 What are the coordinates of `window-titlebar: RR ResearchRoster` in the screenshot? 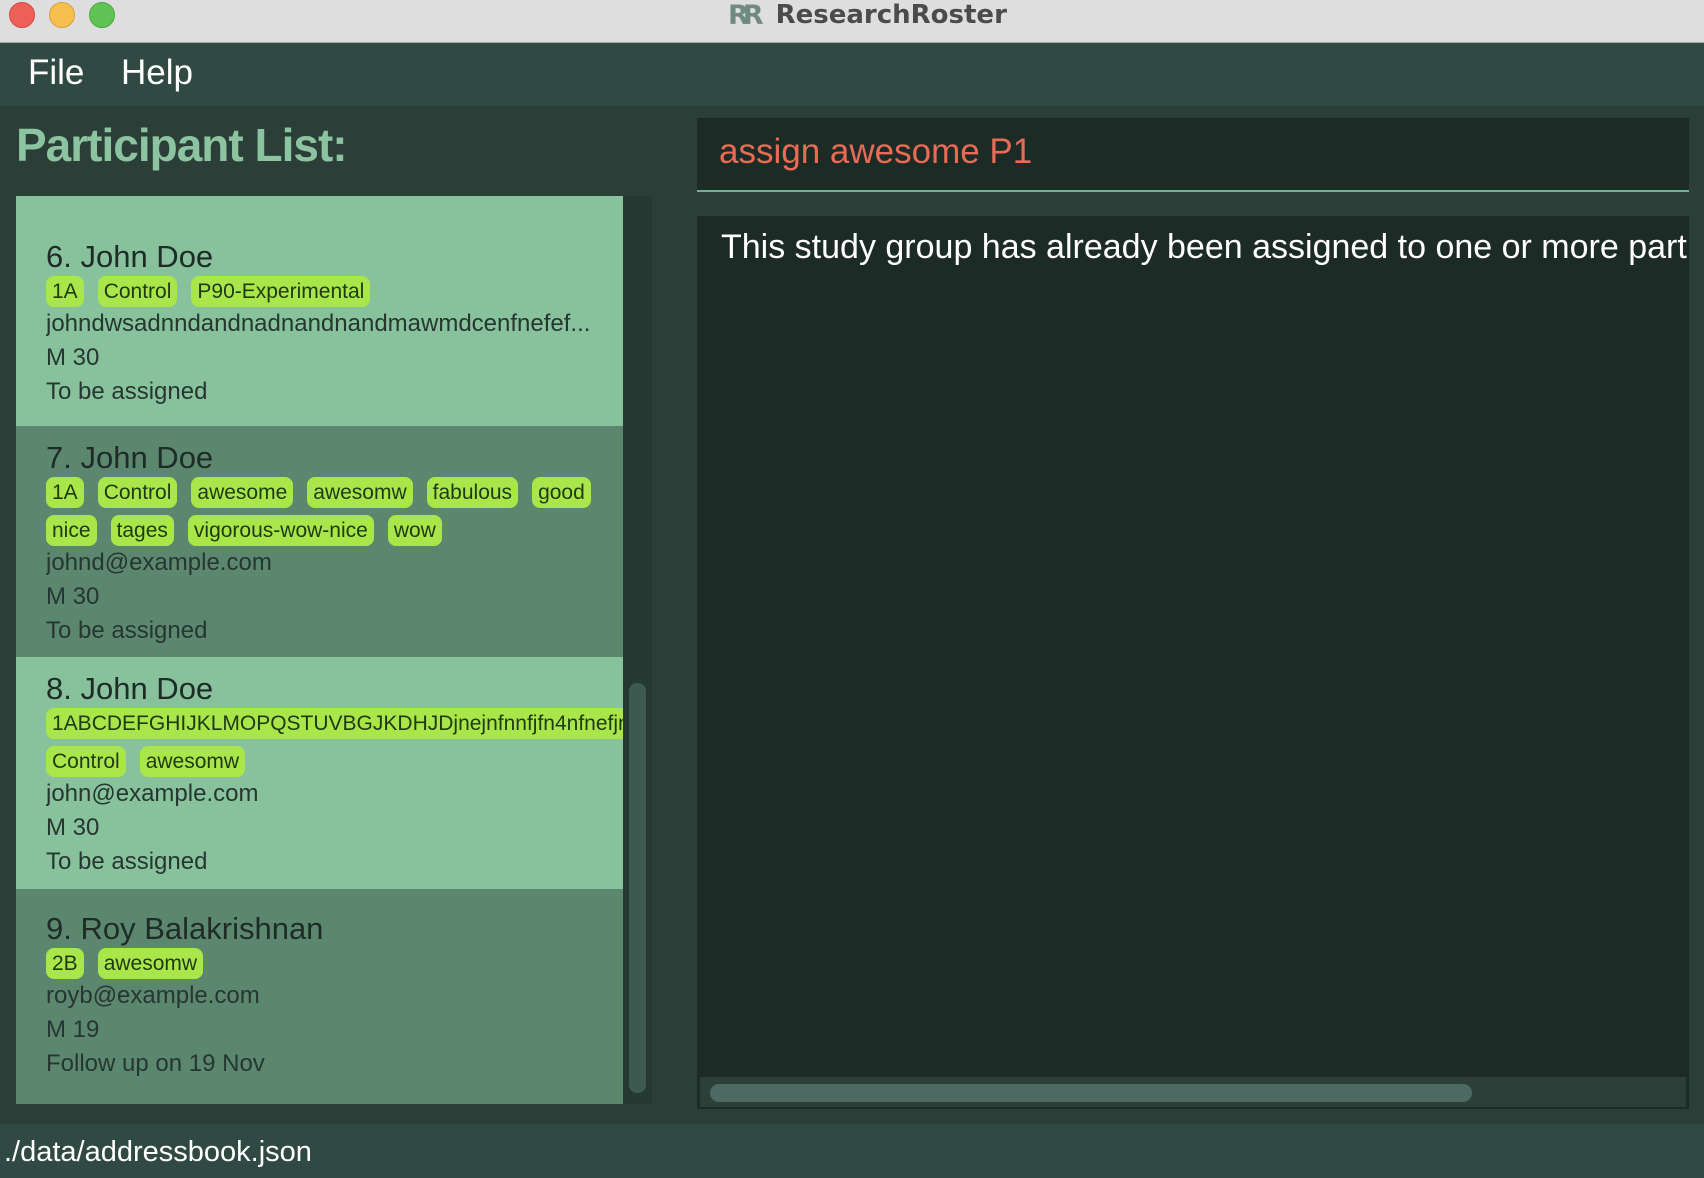 It's located at (852, 21).